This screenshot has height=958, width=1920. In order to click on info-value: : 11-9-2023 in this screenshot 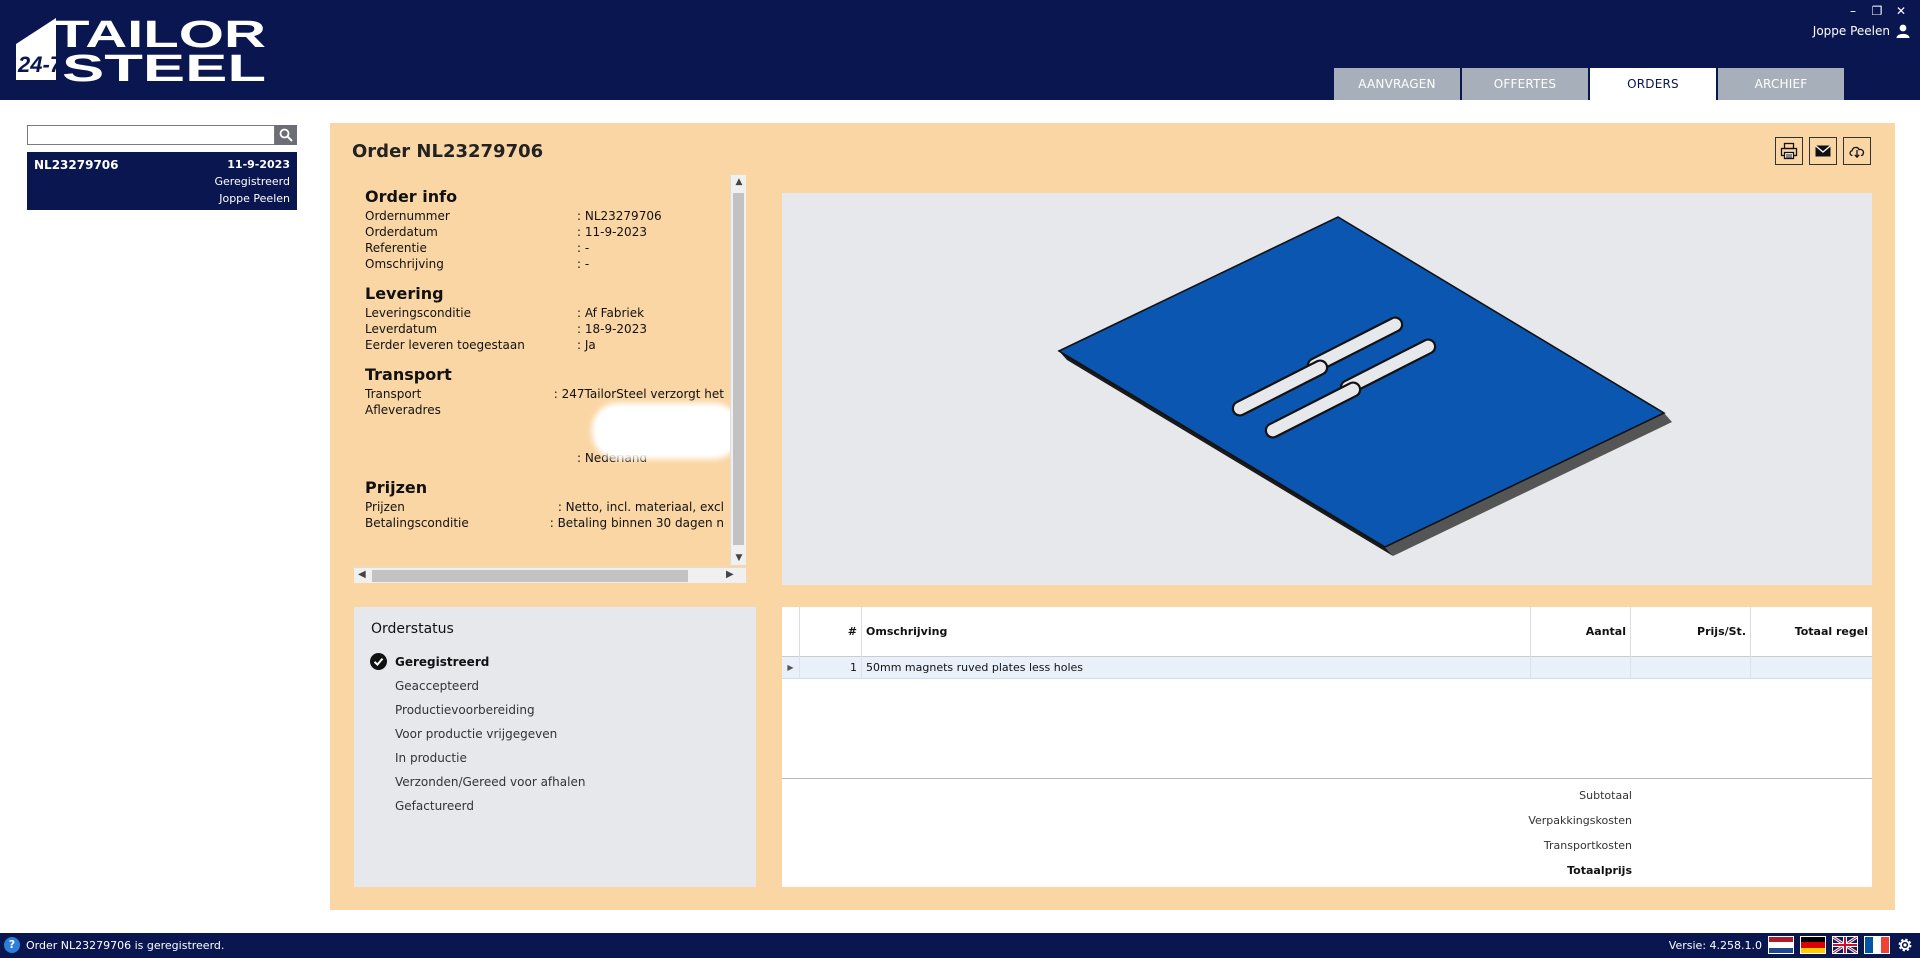, I will do `click(612, 232)`.